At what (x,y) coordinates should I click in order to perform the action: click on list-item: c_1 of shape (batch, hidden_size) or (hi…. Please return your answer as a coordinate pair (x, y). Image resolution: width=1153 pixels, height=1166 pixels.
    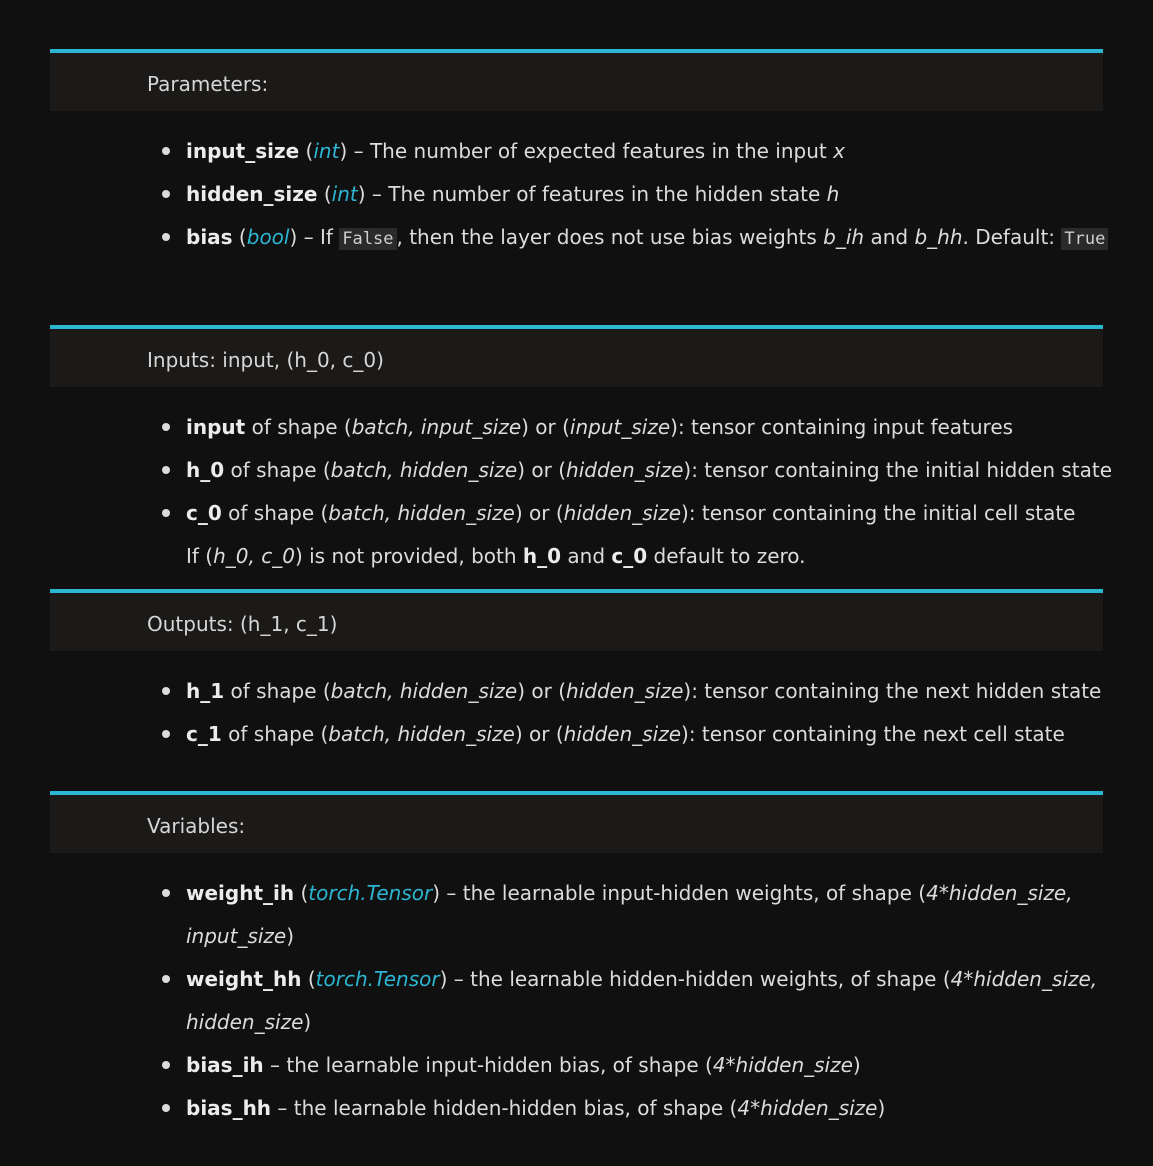
    Looking at the image, I should click on (576, 734).